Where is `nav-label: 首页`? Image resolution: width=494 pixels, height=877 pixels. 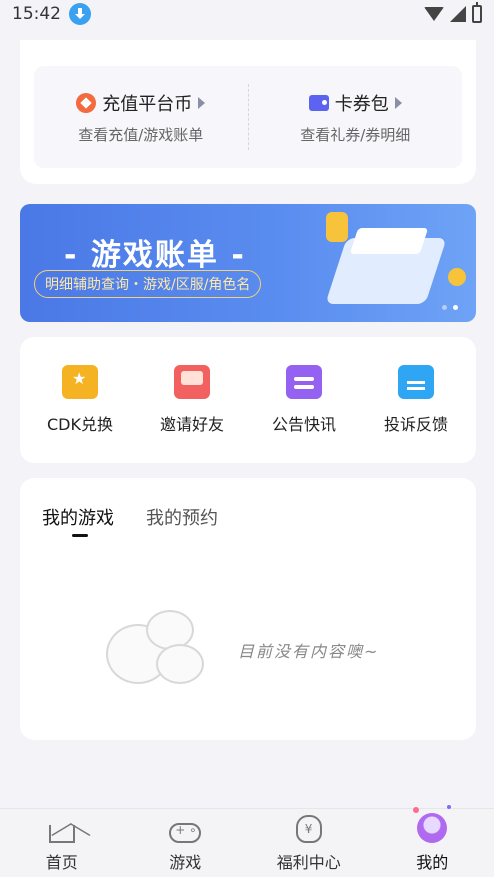 nav-label: 首页 is located at coordinates (61, 862).